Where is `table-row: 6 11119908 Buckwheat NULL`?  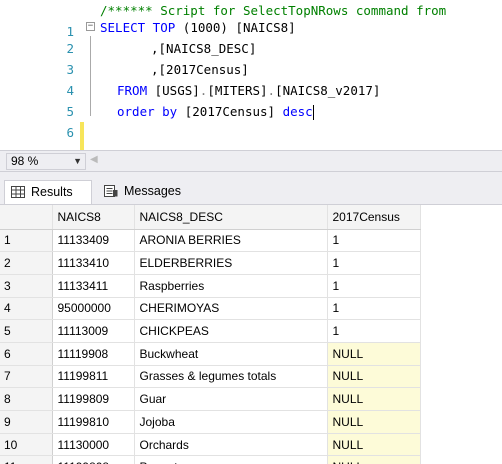
table-row: 6 11119908 Buckwheat NULL is located at coordinates (210, 354).